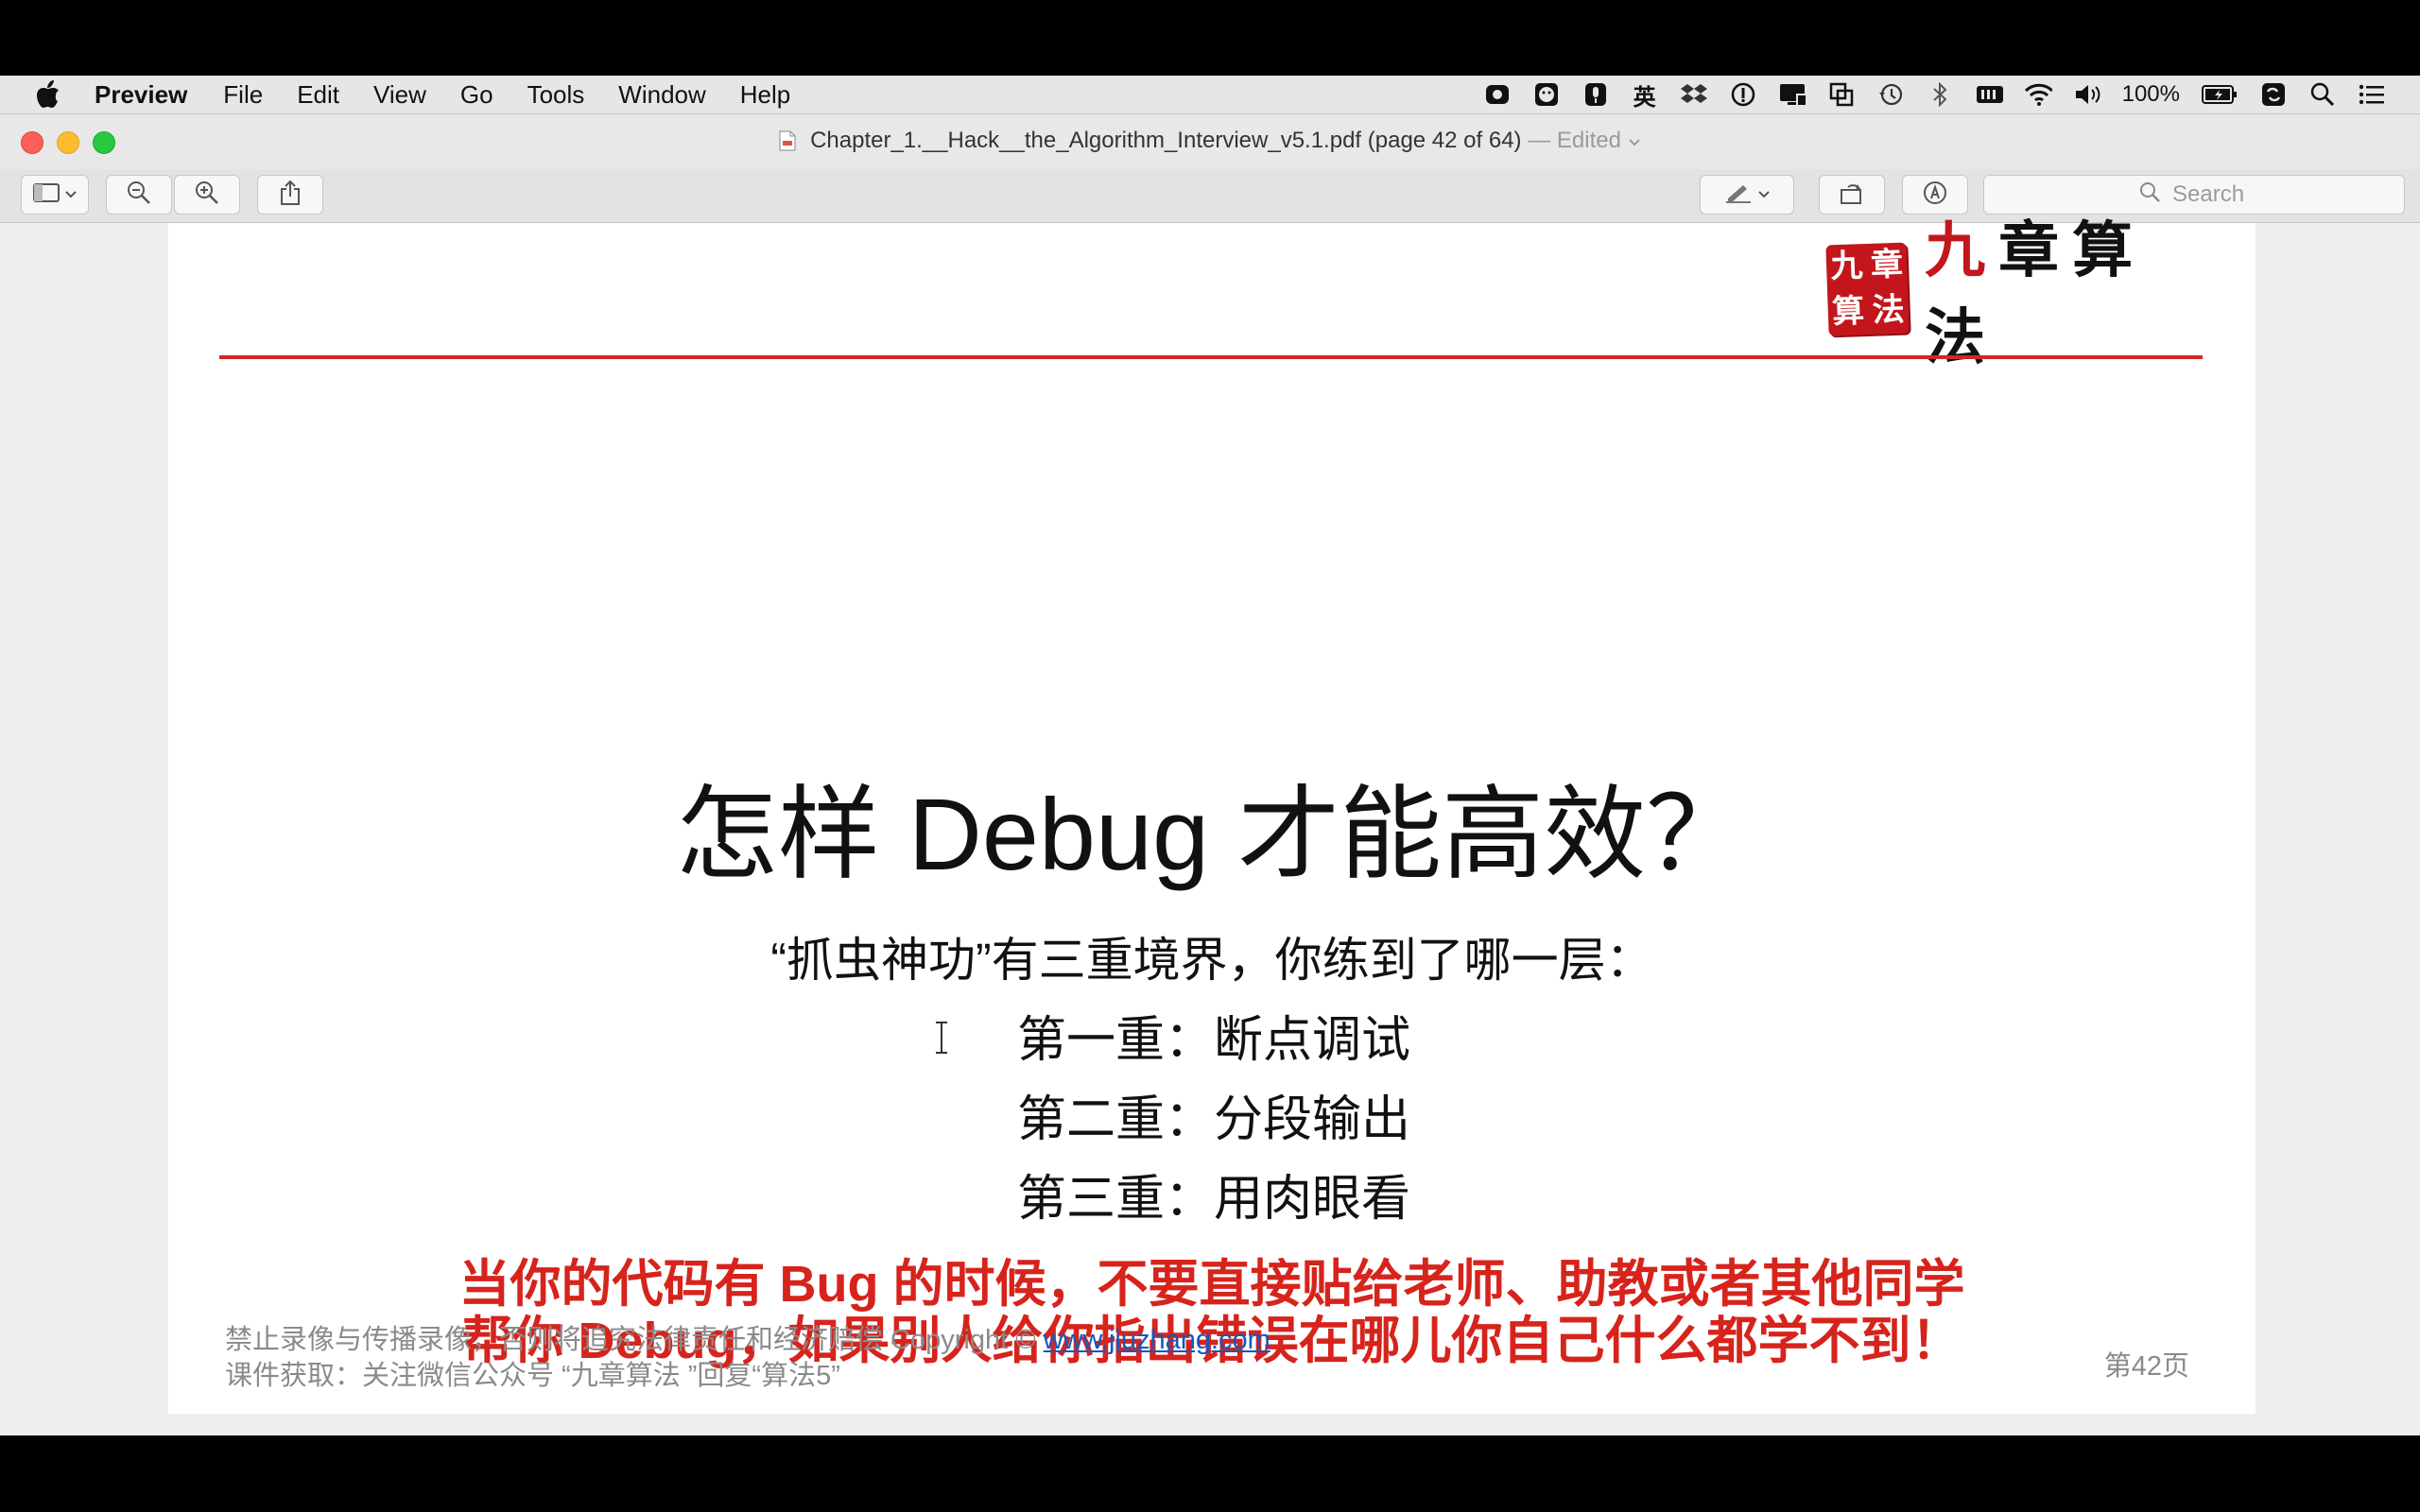  I want to click on seal-char: 章, so click(1887, 264).